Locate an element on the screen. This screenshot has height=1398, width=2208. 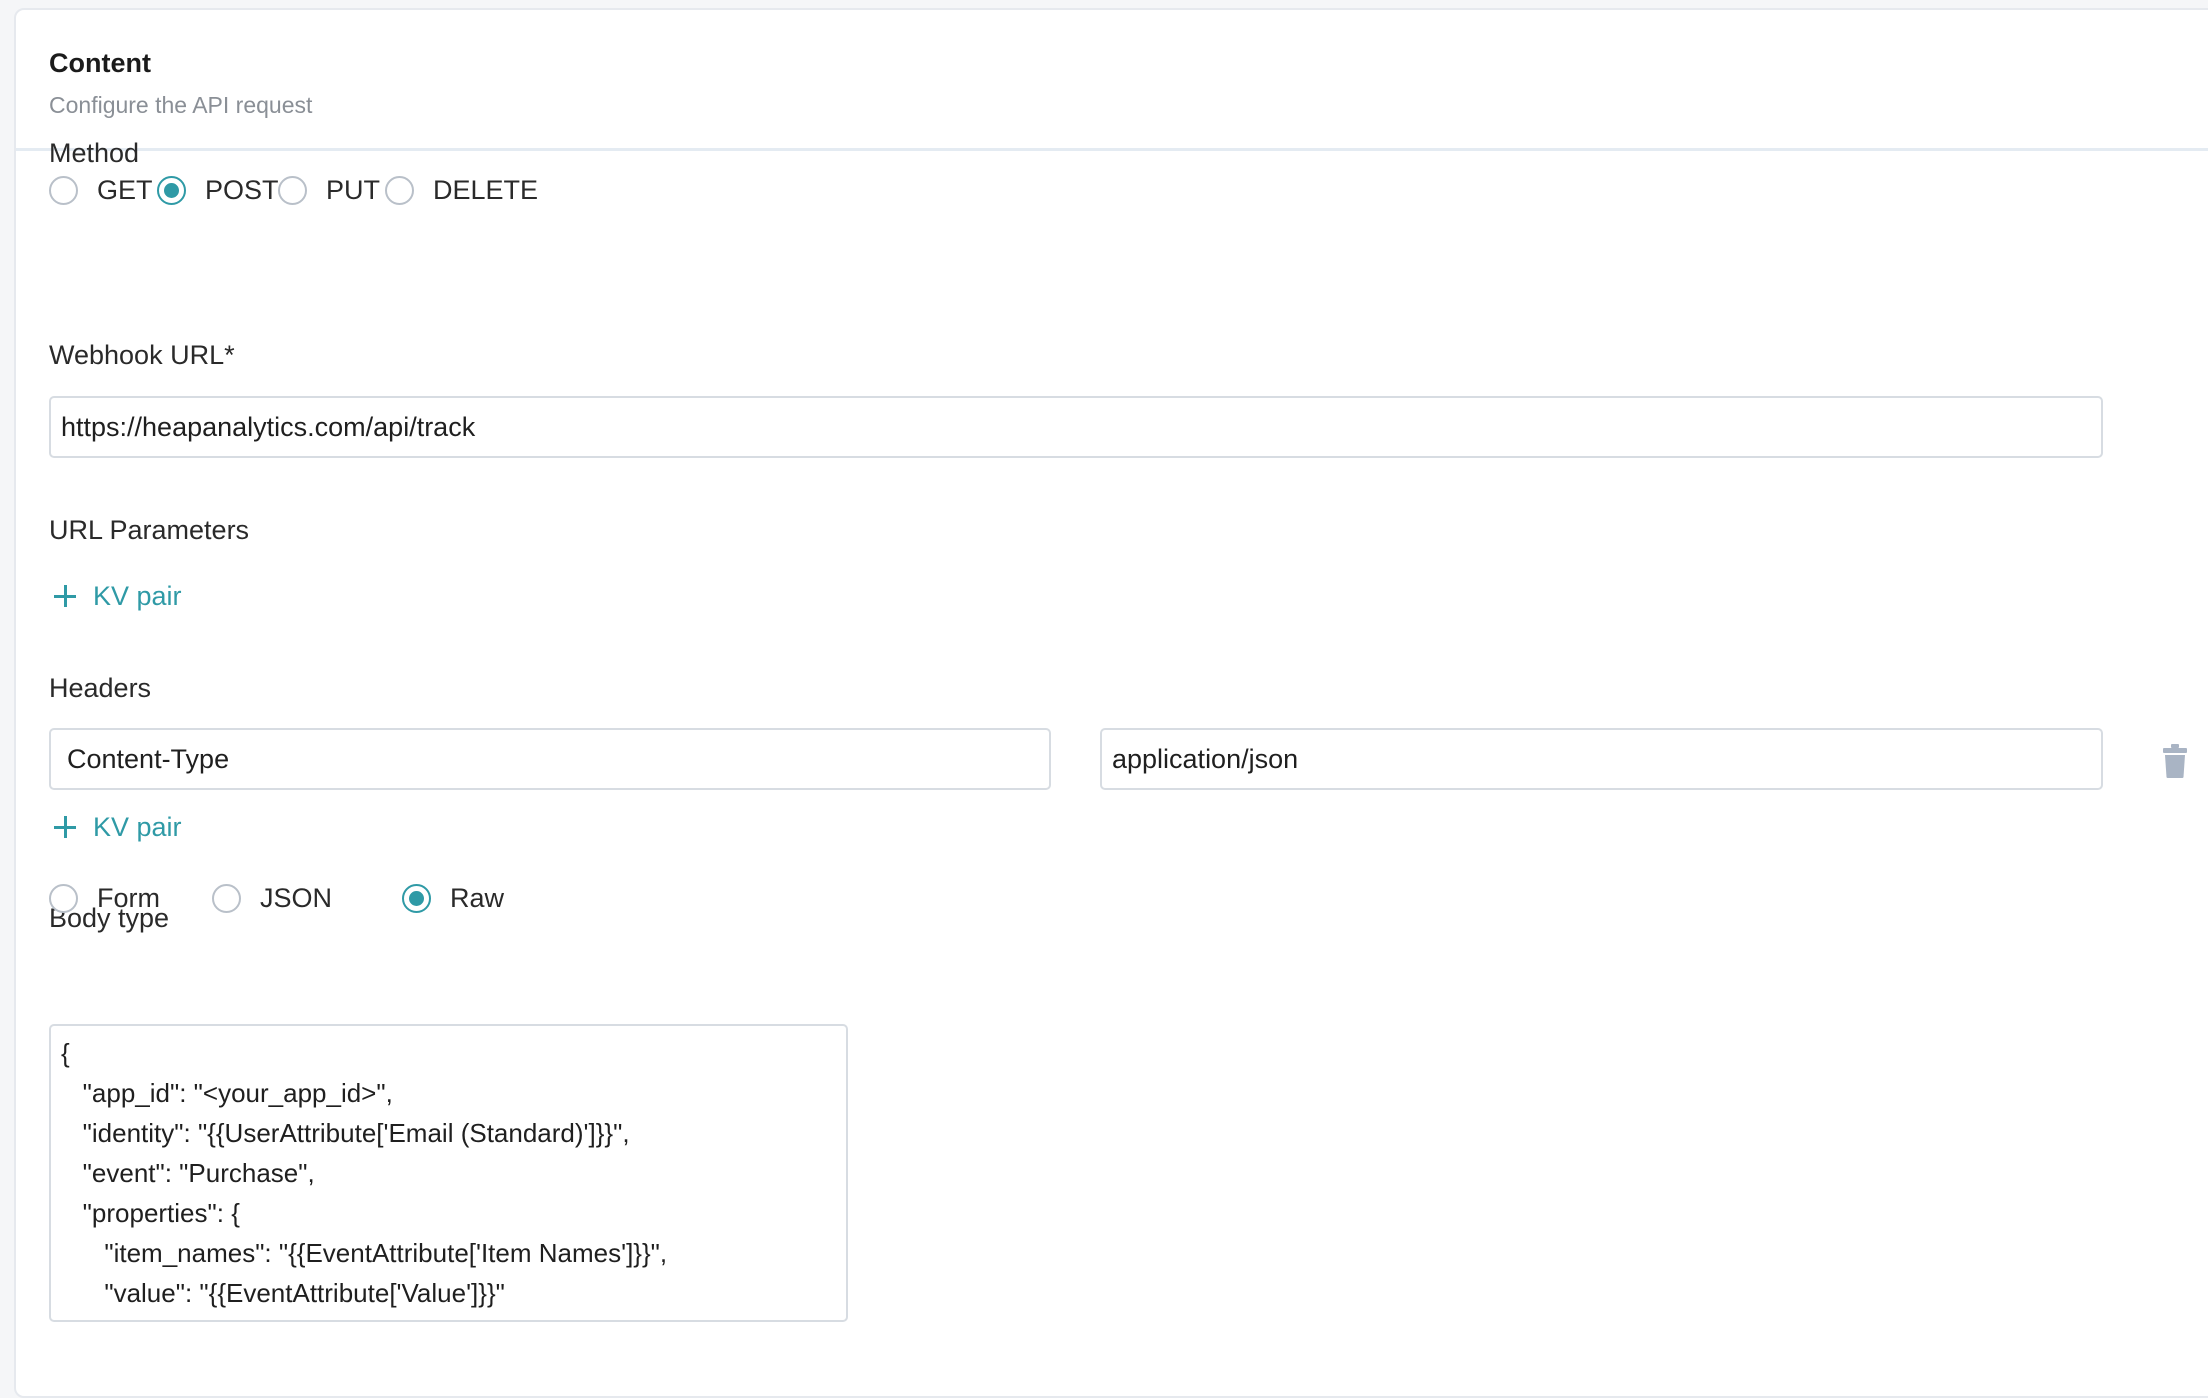
code-line: "properties": { is located at coordinates (150, 1213).